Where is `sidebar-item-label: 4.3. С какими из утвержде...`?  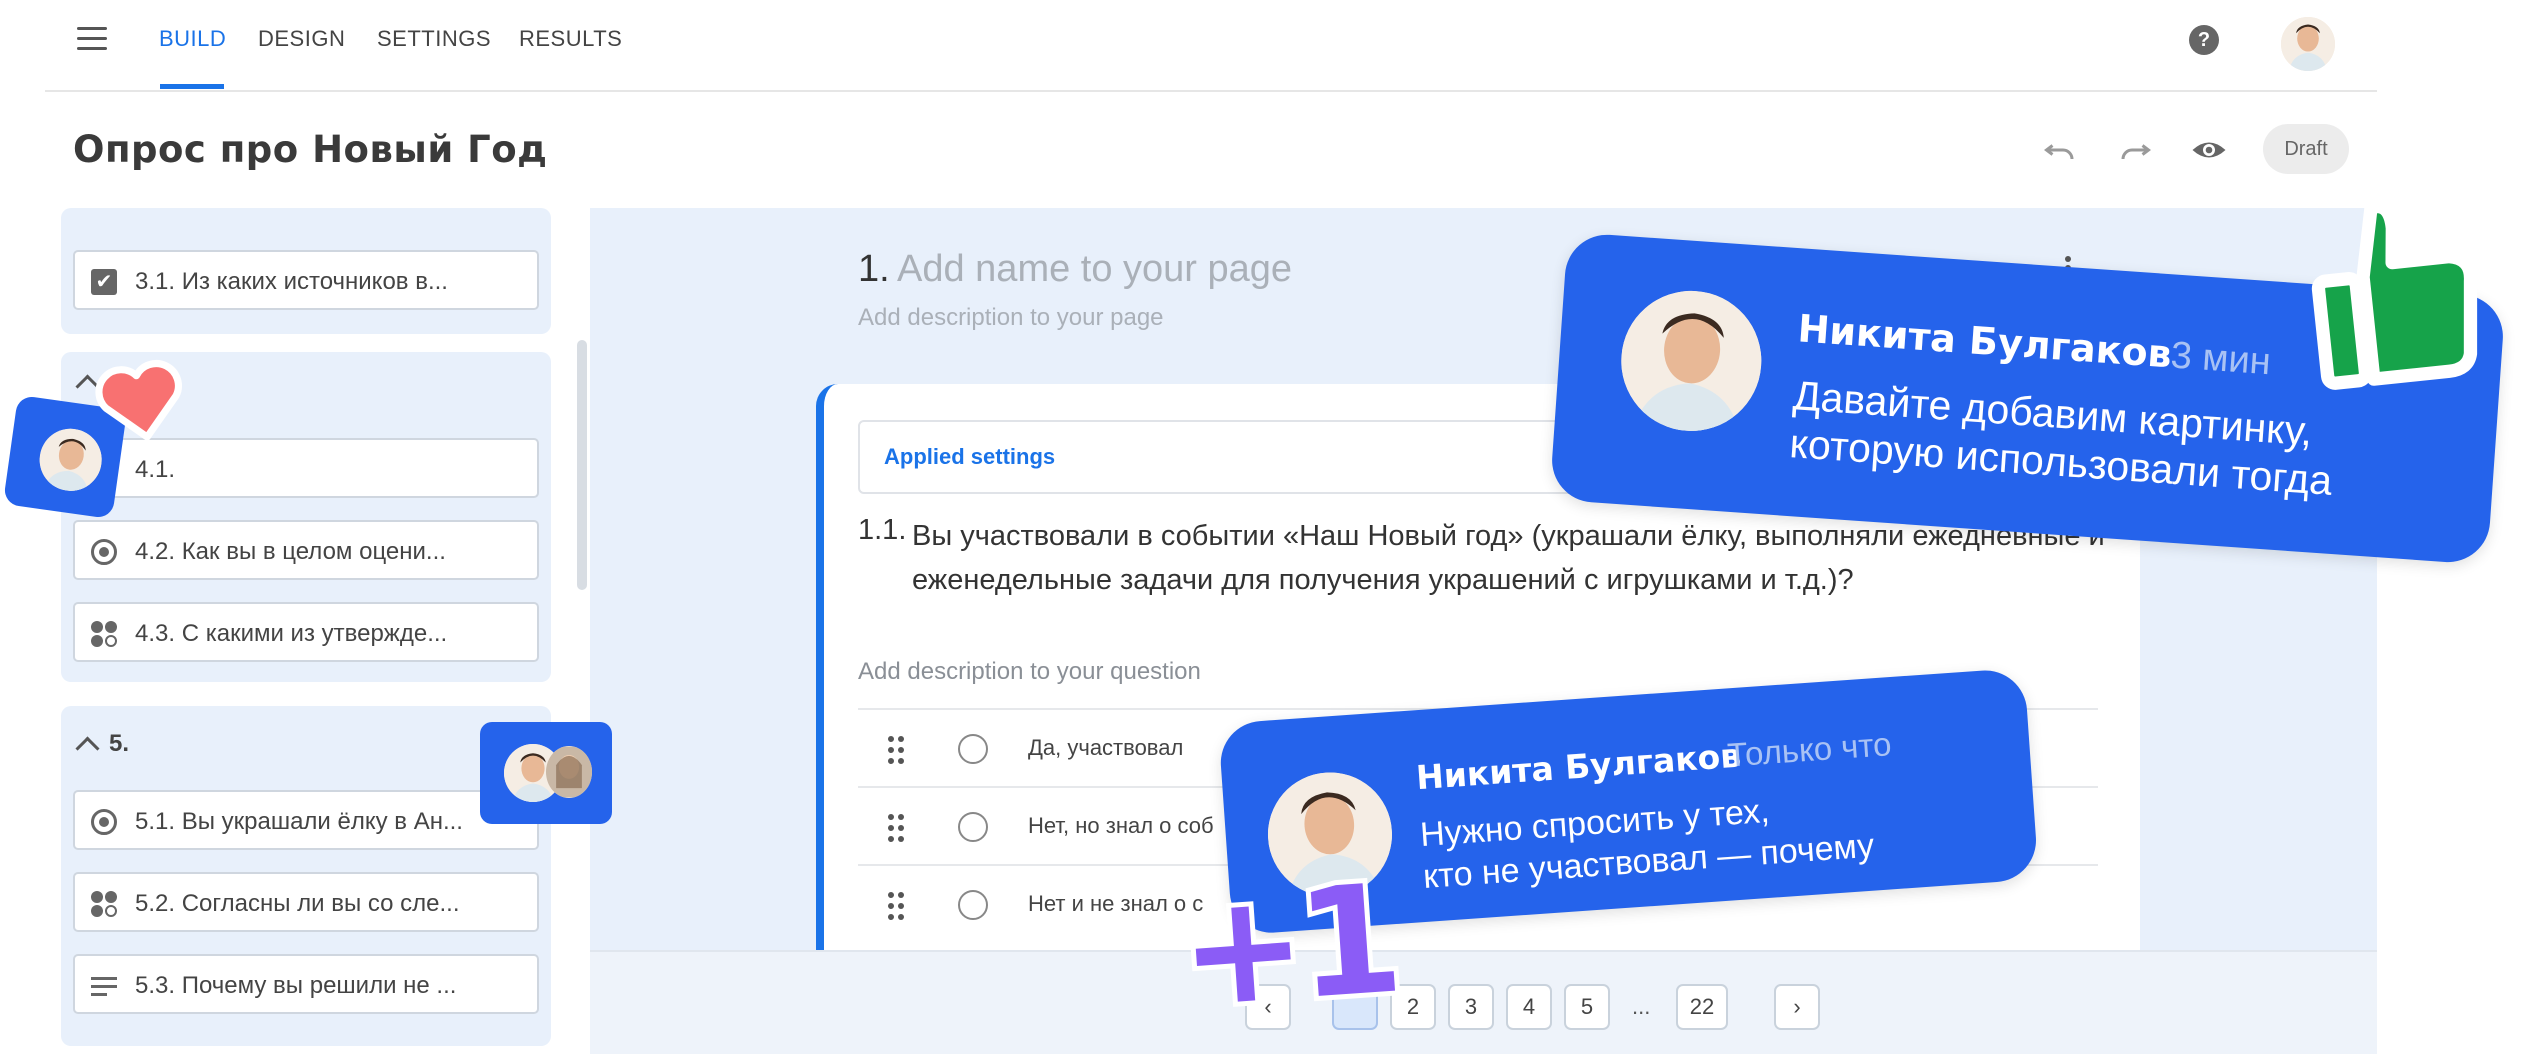 sidebar-item-label: 4.3. С какими из утвержде... is located at coordinates (291, 633).